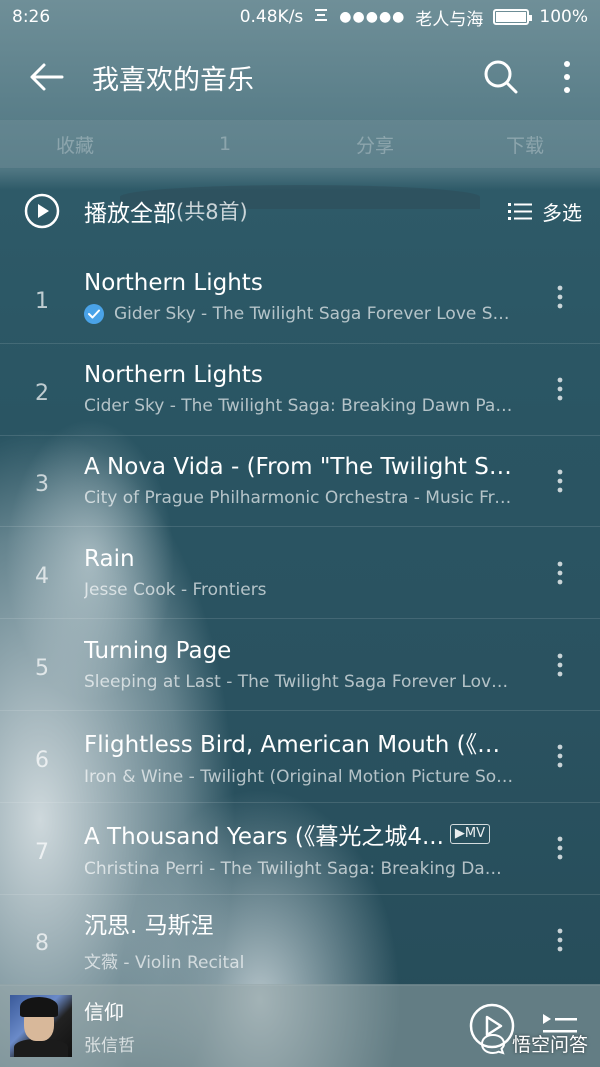  Describe the element at coordinates (149, 926) in the screenshot. I see `song-title: 沉思. 马斯涅` at that location.